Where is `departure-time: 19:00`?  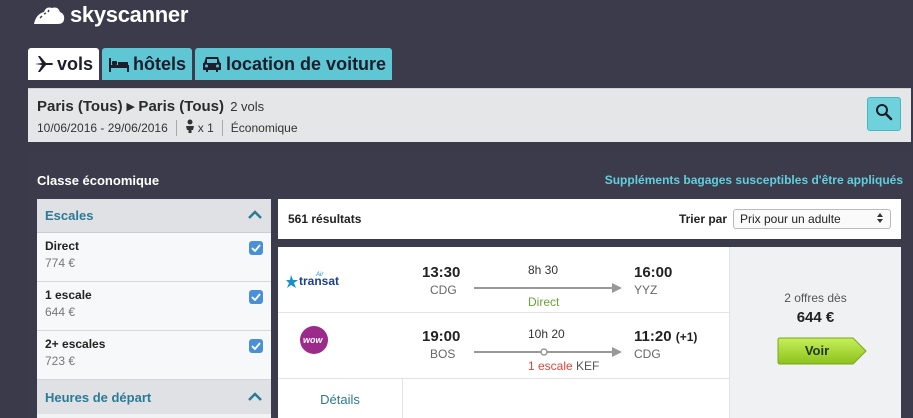 departure-time: 19:00 is located at coordinates (441, 336).